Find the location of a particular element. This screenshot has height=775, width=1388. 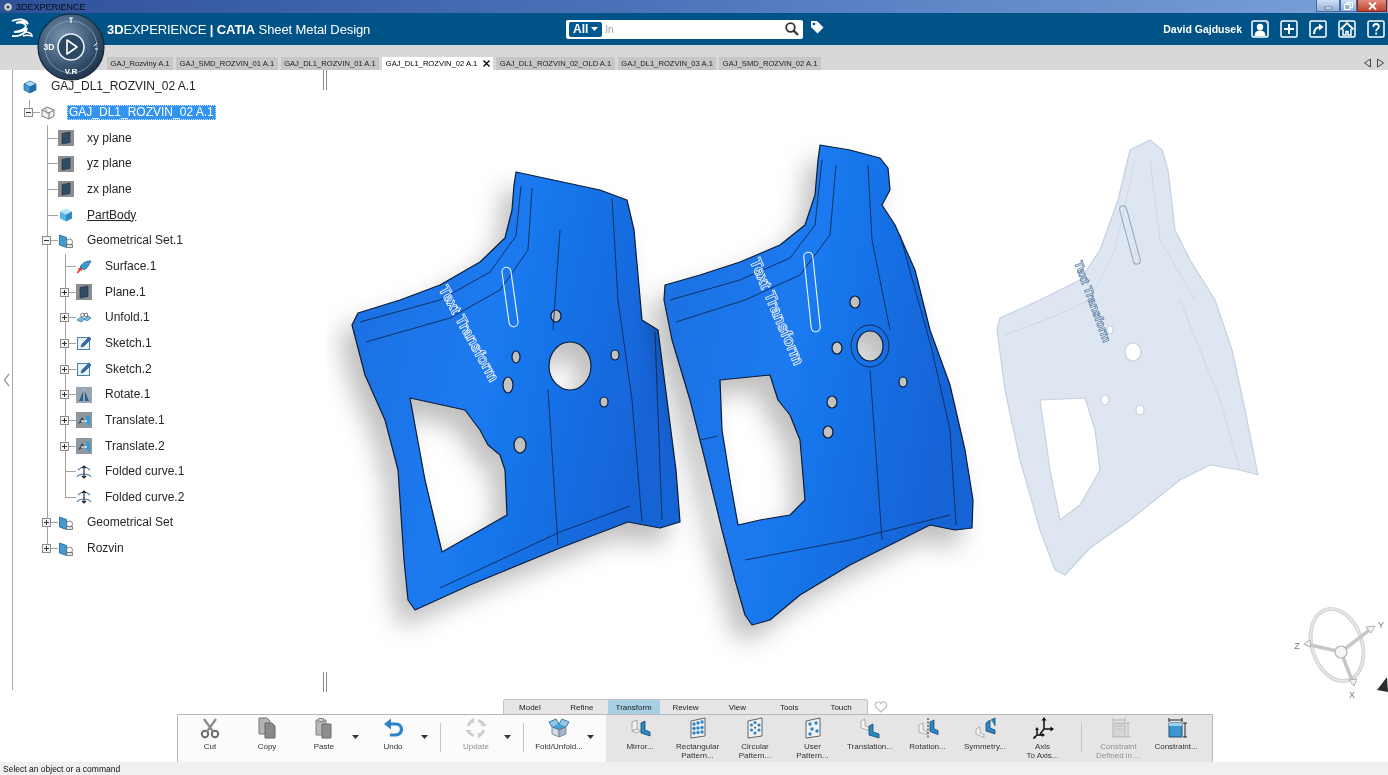

toolbar-button: Copy is located at coordinates (267, 738).